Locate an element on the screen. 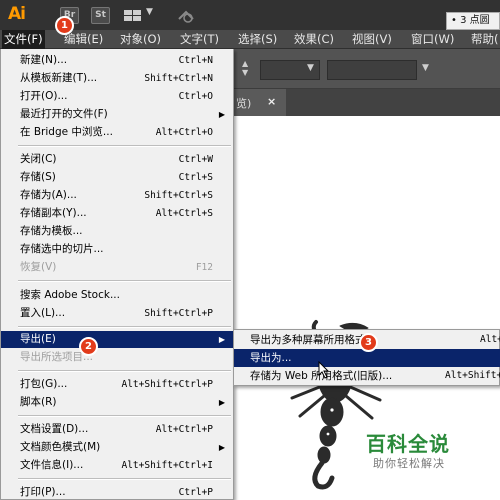  watermark-title: 百科全说 is located at coordinates (408, 444).